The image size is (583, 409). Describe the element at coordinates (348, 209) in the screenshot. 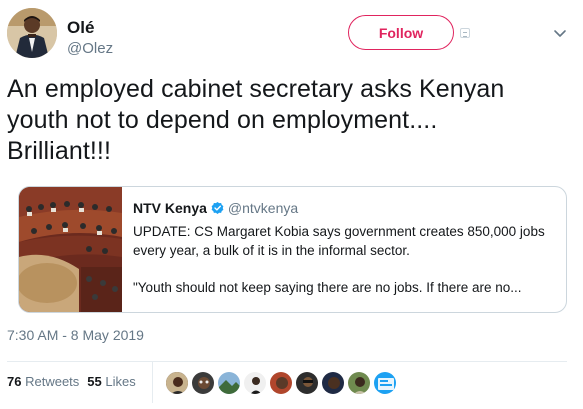

I see `quoted-tweet-header: NTV Kenya @ntvkenya` at that location.